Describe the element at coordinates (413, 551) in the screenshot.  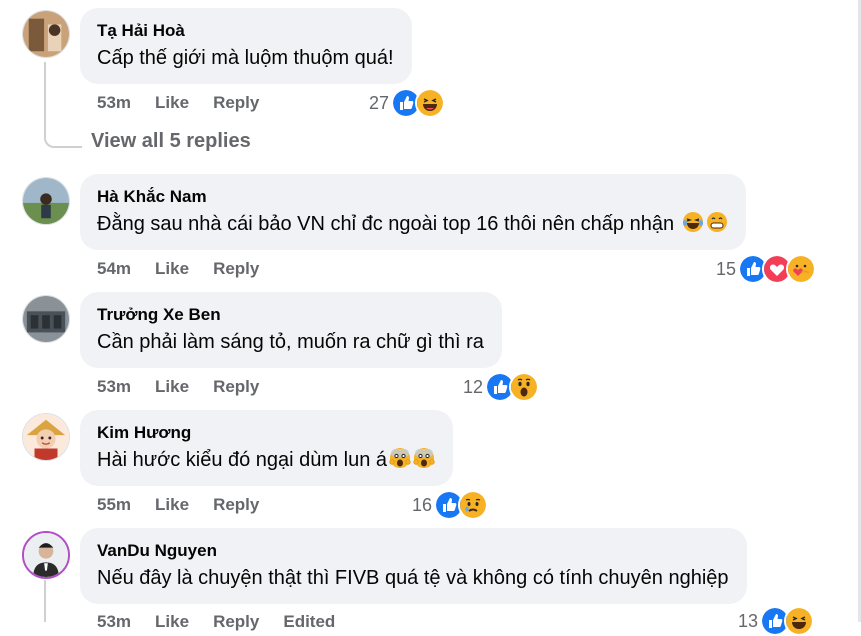
I see `comment-author: VanDu Nguyen` at that location.